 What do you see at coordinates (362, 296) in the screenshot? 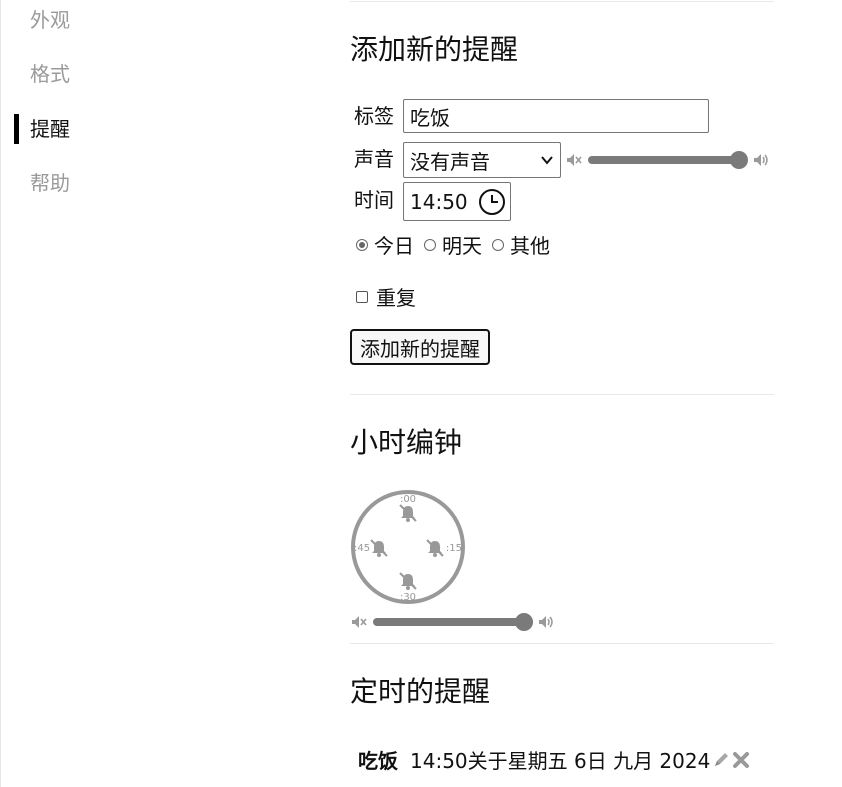
I see `repeat-checkbox` at bounding box center [362, 296].